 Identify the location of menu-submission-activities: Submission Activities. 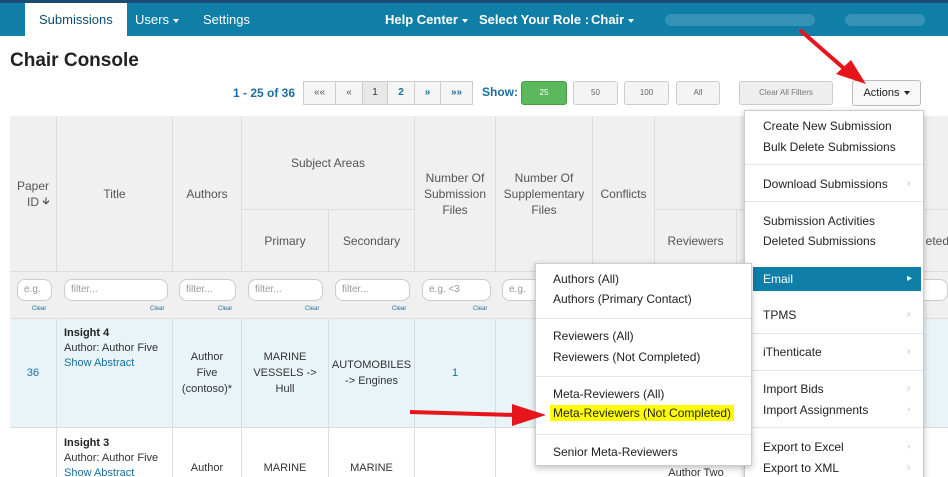
(819, 221).